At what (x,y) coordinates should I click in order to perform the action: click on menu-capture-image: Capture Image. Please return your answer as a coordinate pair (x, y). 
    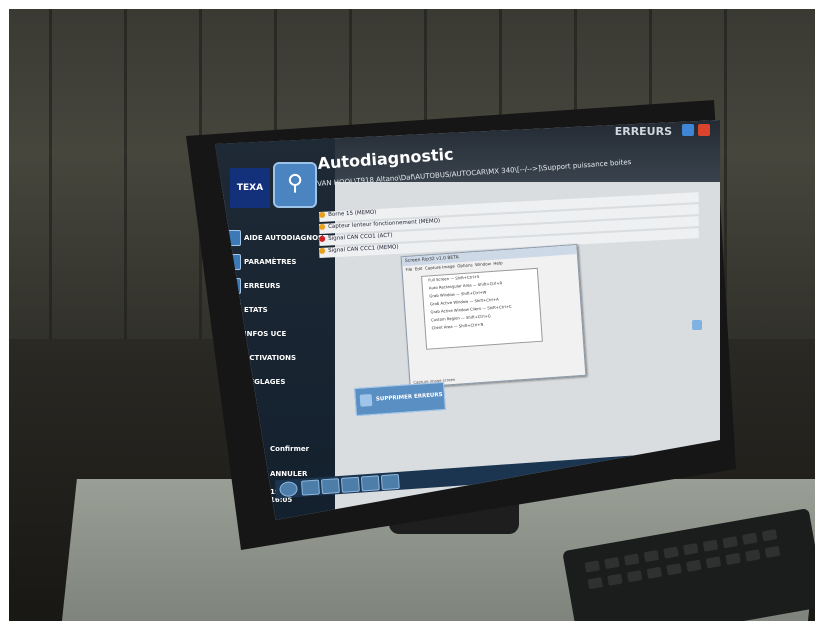
    Looking at the image, I should click on (440, 267).